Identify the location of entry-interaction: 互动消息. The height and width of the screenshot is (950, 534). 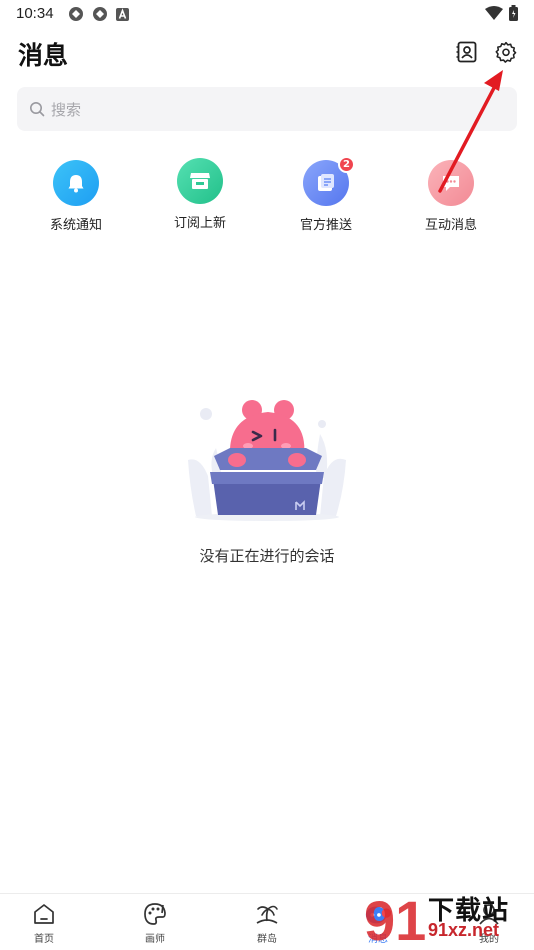
(451, 196).